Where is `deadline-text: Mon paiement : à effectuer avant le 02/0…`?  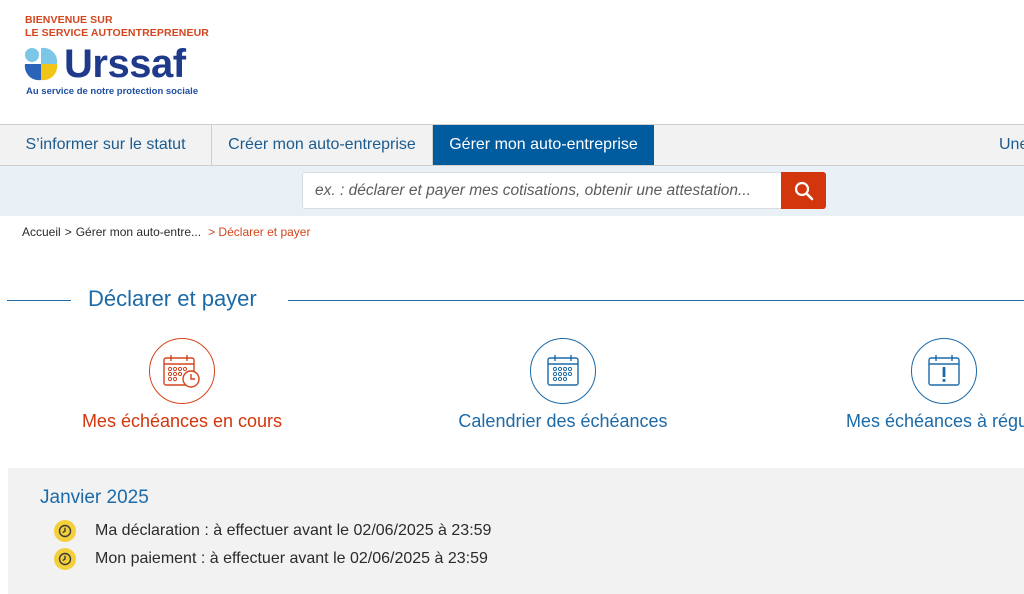
deadline-text: Mon paiement : à effectuer avant le 02/0… is located at coordinates (291, 558).